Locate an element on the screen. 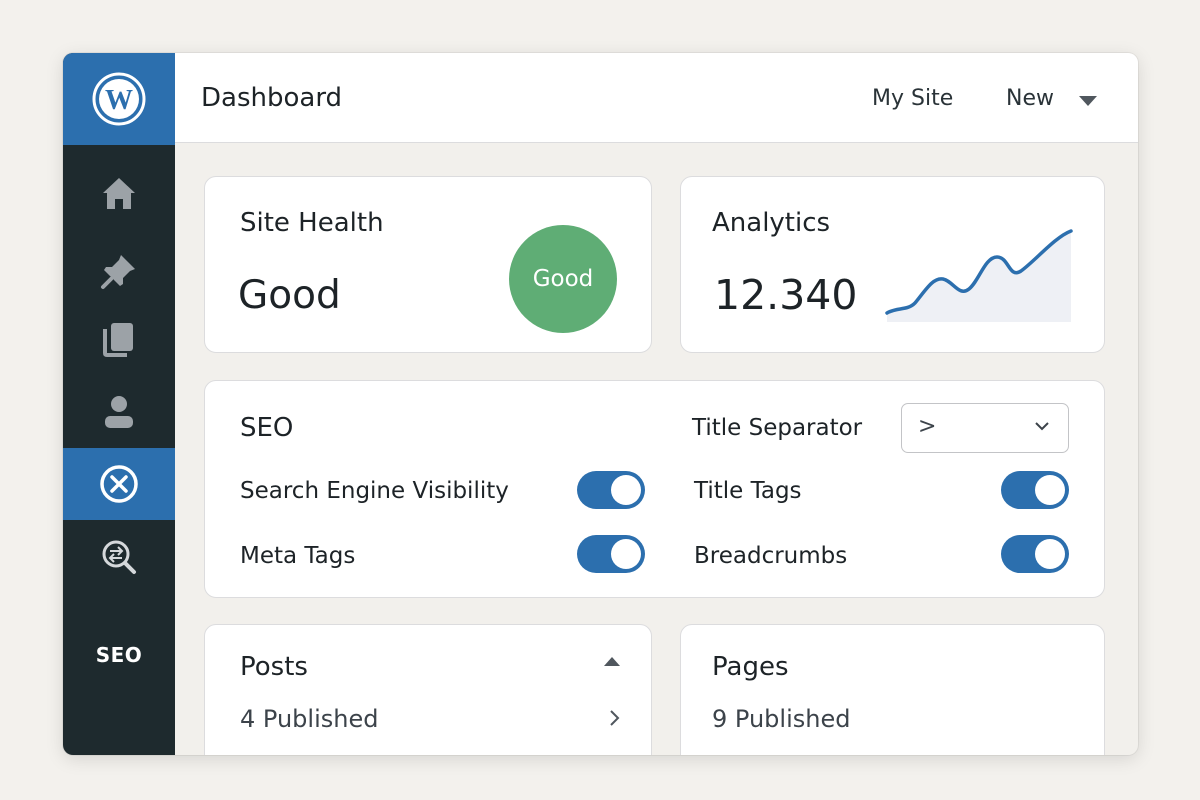 The width and height of the screenshot is (1200, 800). sidebar-item-posts is located at coordinates (119, 271).